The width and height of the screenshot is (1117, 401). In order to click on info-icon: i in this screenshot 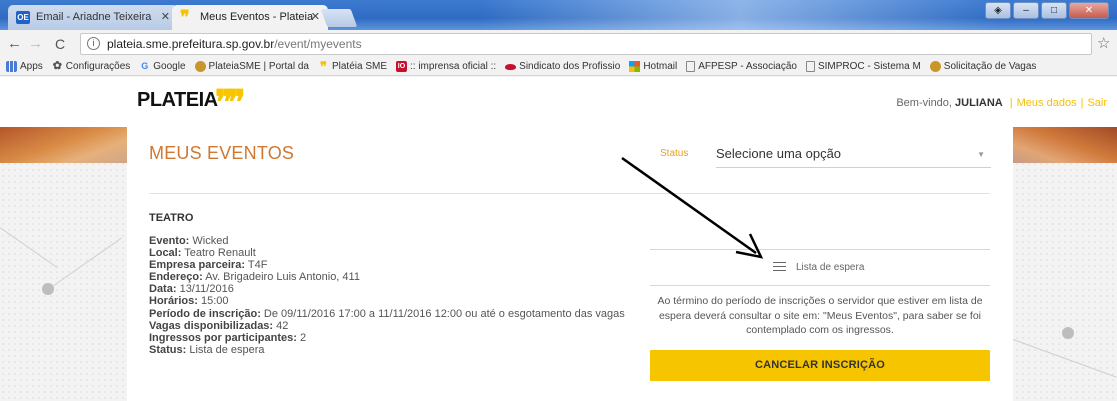, I will do `click(93, 43)`.